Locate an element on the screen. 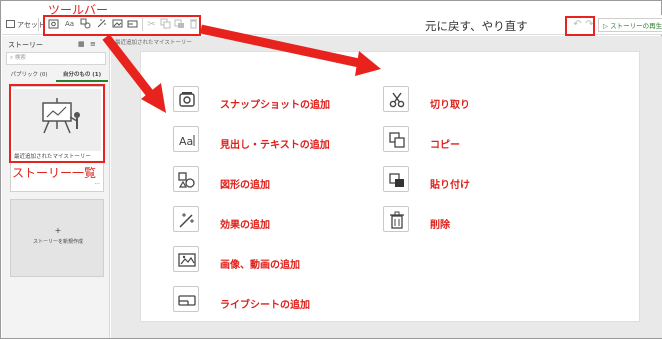 This screenshot has width=662, height=339. arrow-head is located at coordinates (368, 63).